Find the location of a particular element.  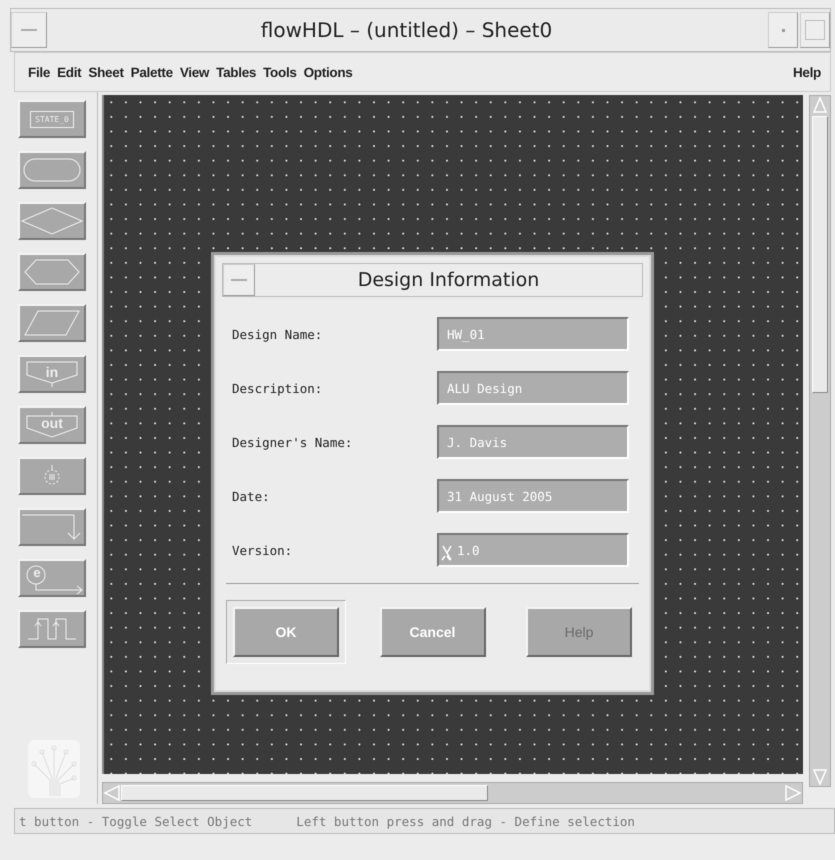

input-field: HW_01 is located at coordinates (533, 334).